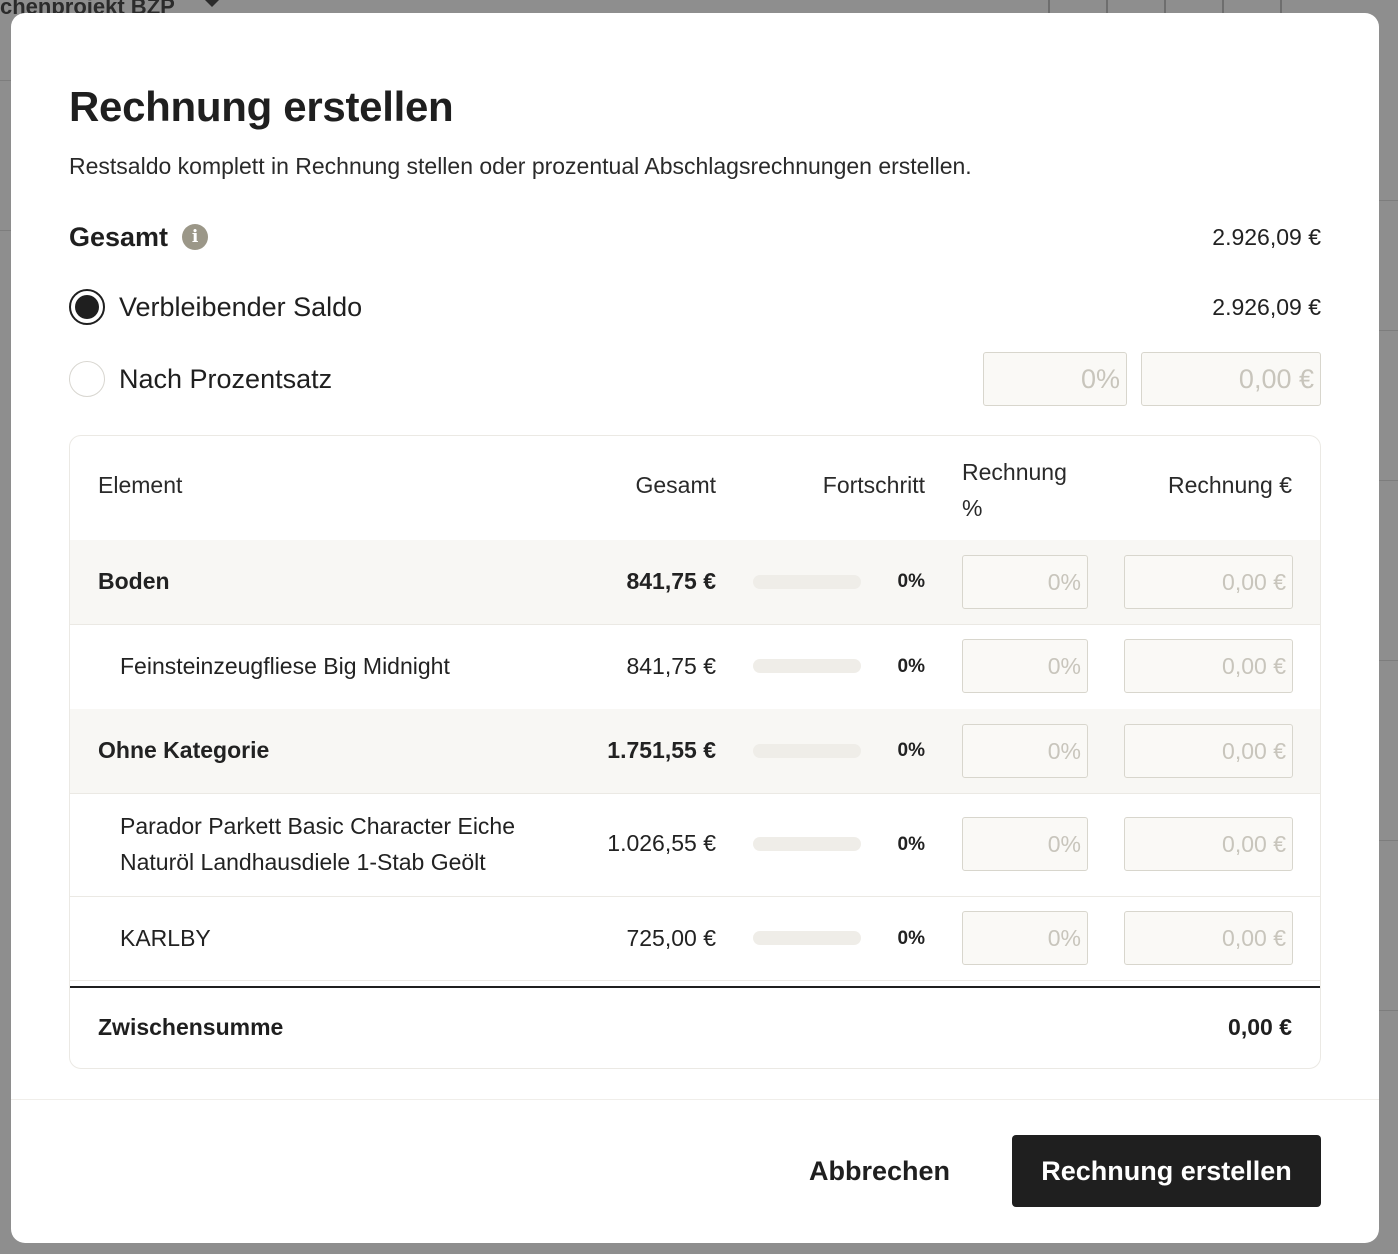 The height and width of the screenshot is (1254, 1398). Describe the element at coordinates (1266, 306) in the screenshot. I see `option-remaining-value: 2.926,09 €` at that location.